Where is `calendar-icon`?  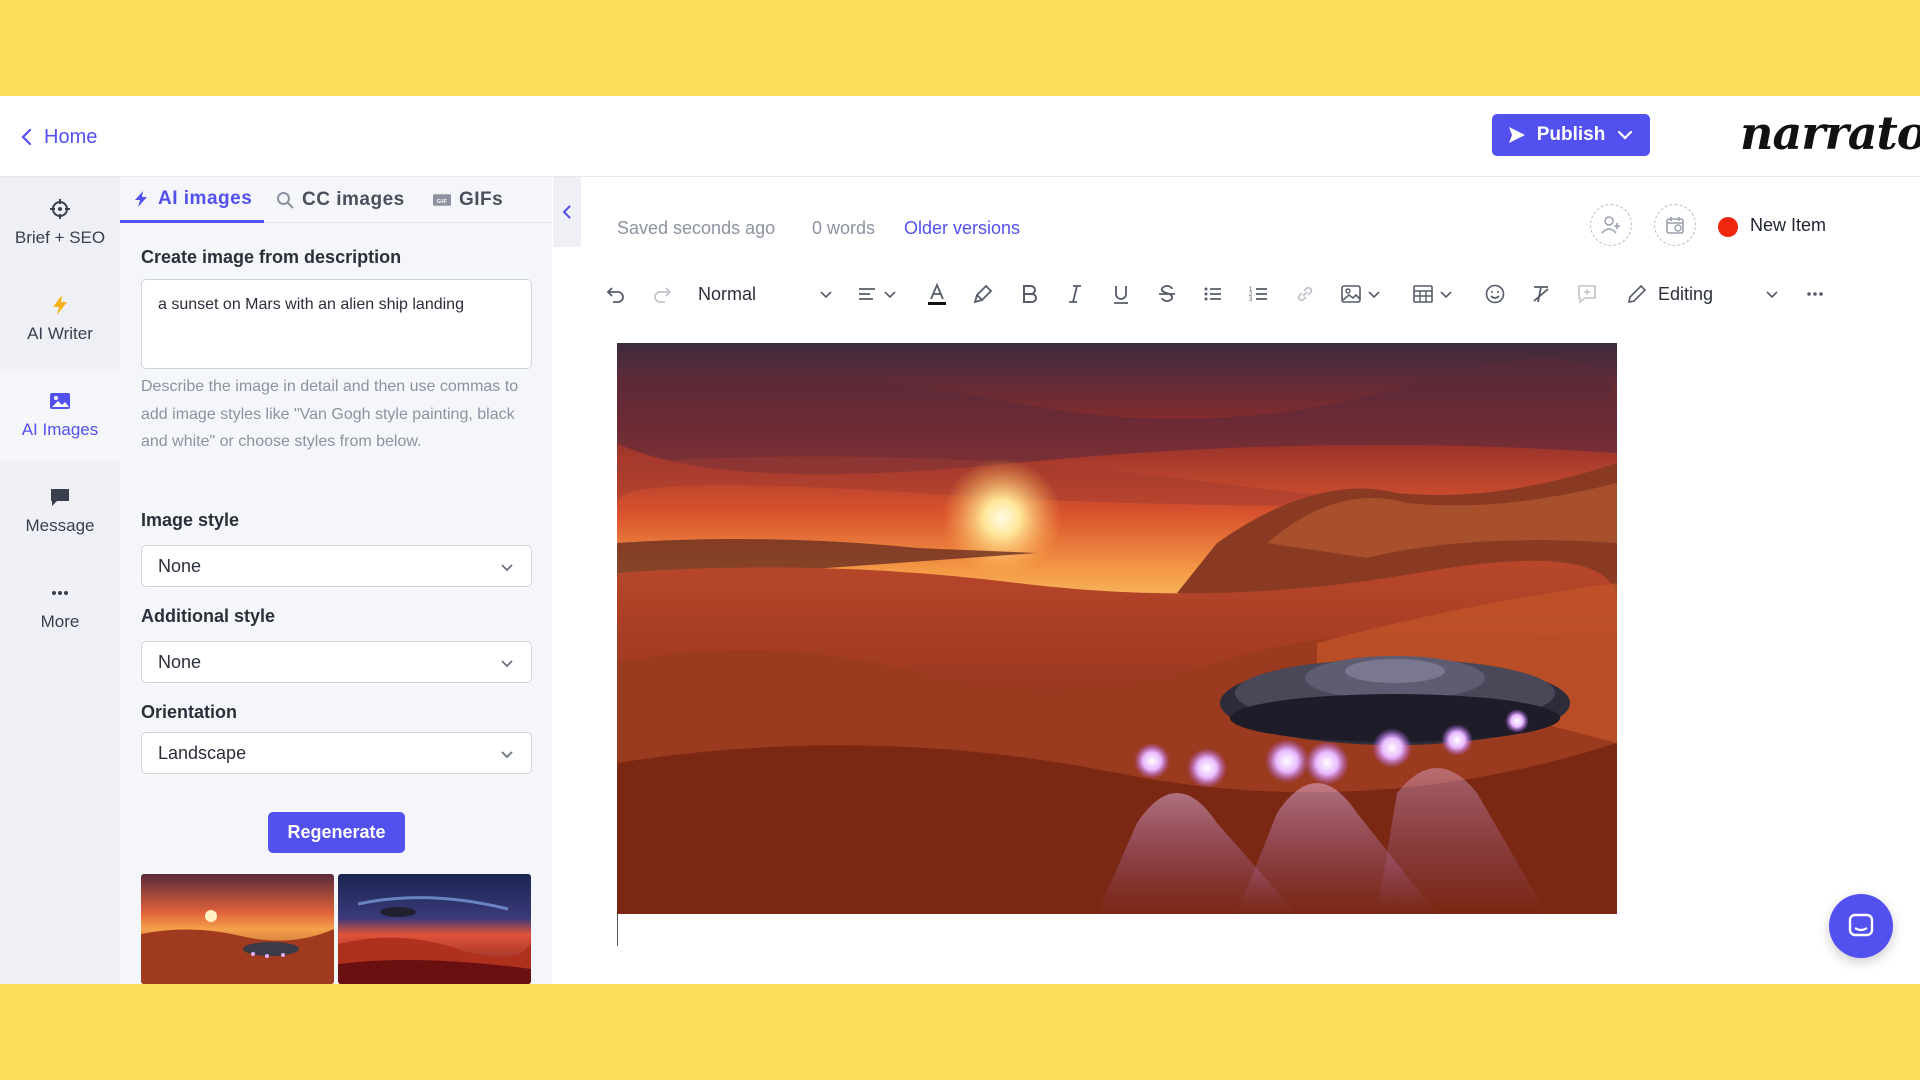 calendar-icon is located at coordinates (1675, 225).